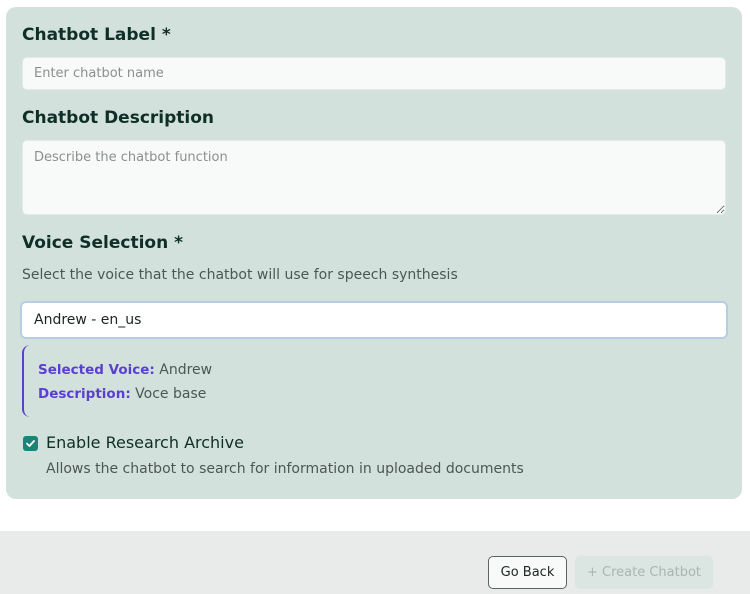 This screenshot has width=750, height=594. What do you see at coordinates (118, 118) in the screenshot?
I see `chatbot-description-title: Chatbot Description` at bounding box center [118, 118].